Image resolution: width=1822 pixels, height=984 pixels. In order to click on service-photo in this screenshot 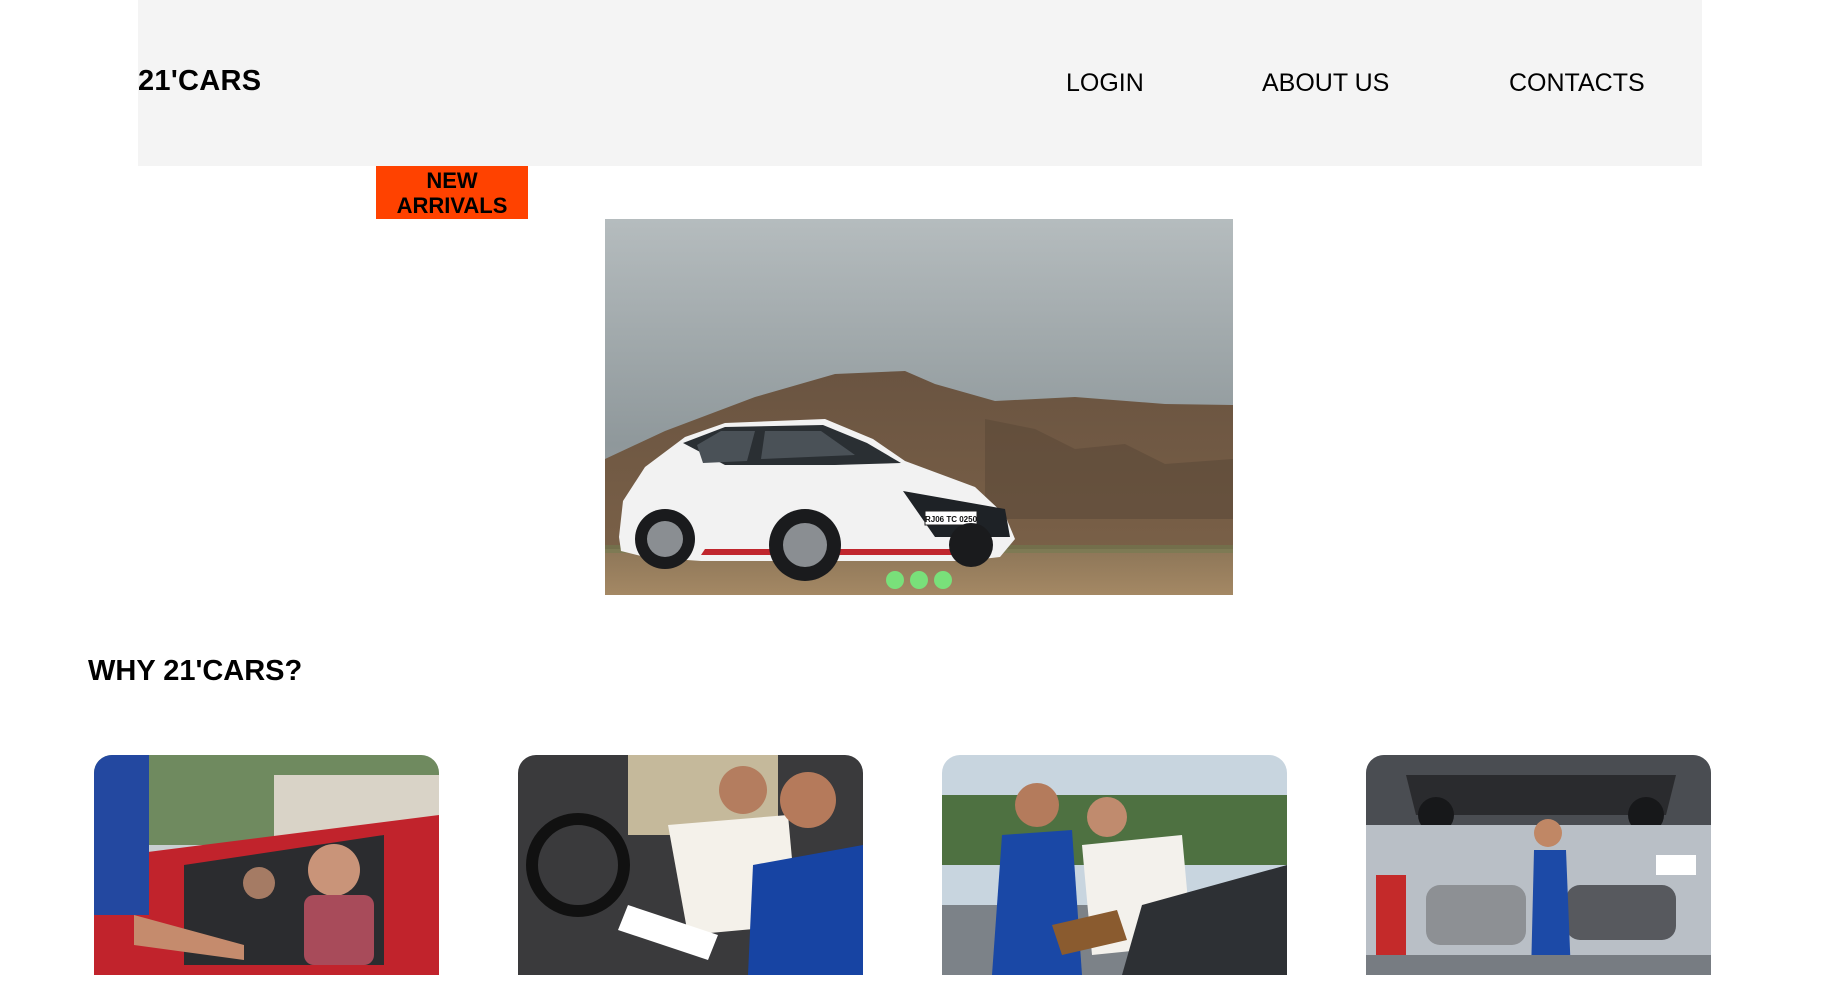, I will do `click(1538, 865)`.